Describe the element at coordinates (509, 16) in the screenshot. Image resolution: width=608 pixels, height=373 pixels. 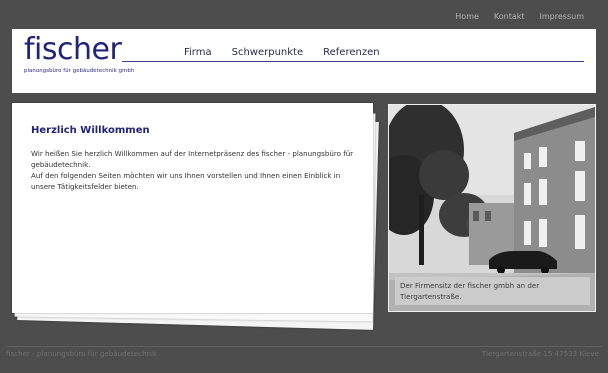
I see `top-nav-kontakt-link: Kontakt` at that location.